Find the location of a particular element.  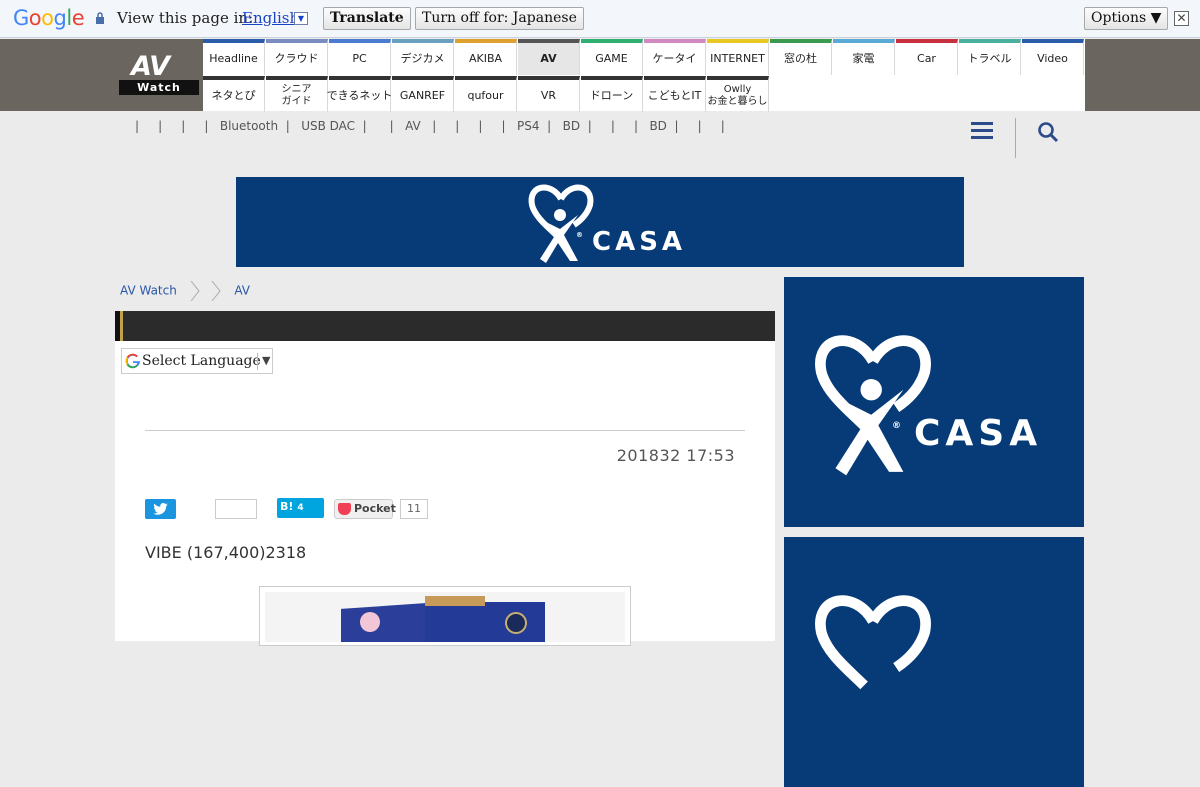

turn-off-button: Turn off for: Japanese is located at coordinates (499, 18).